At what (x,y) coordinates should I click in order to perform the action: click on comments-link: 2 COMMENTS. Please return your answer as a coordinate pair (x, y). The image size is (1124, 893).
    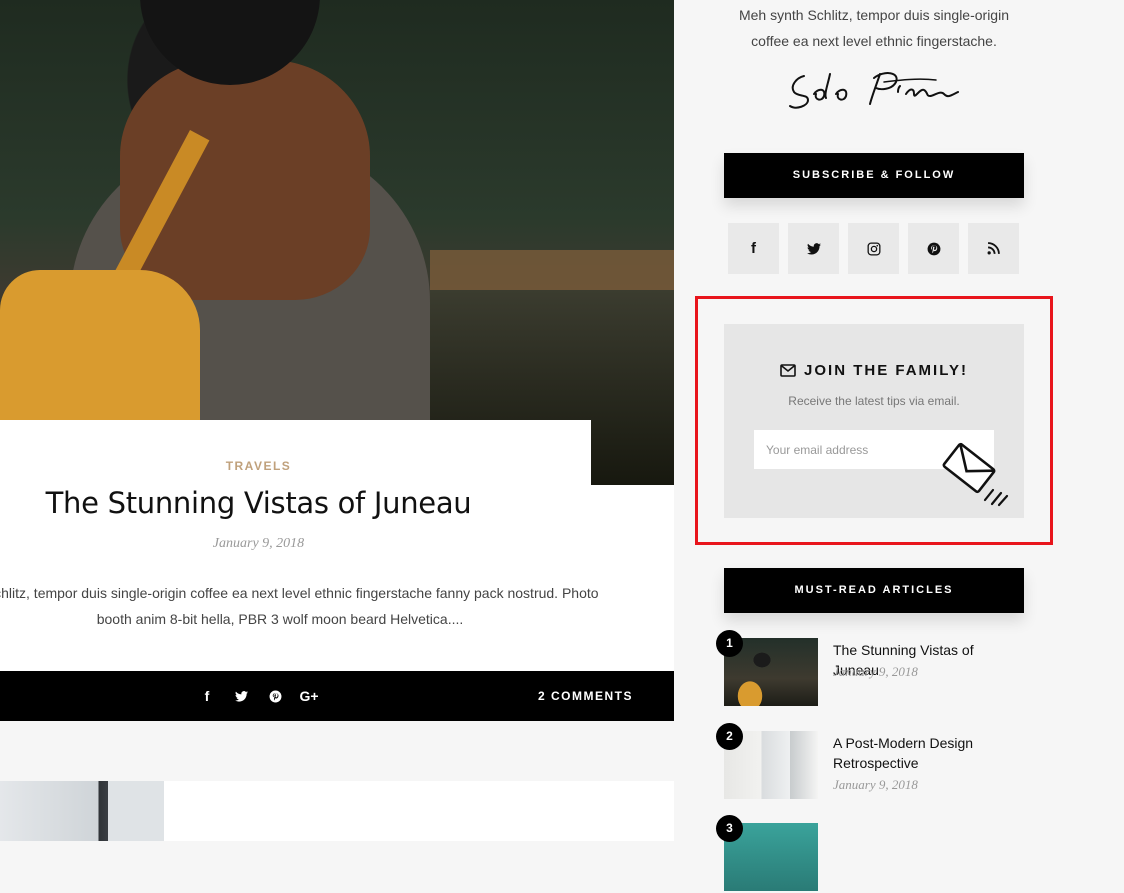
    Looking at the image, I should click on (585, 696).